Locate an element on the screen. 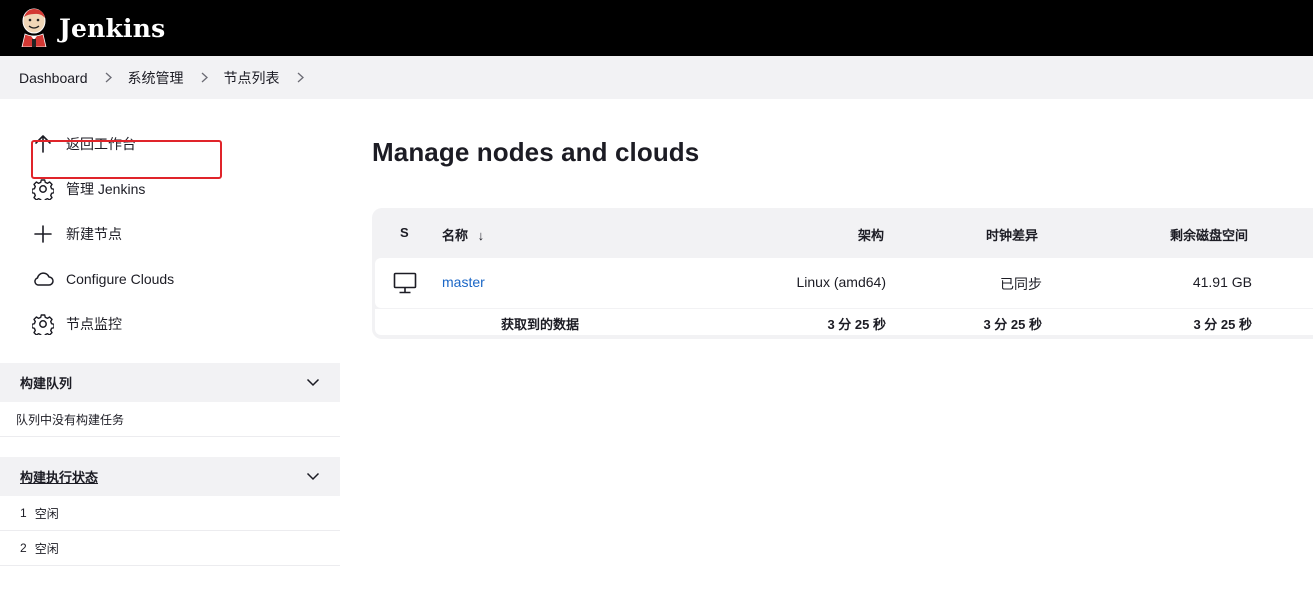  table-row: master Linux (amd64) 已同步 41.91 GB is located at coordinates (844, 283).